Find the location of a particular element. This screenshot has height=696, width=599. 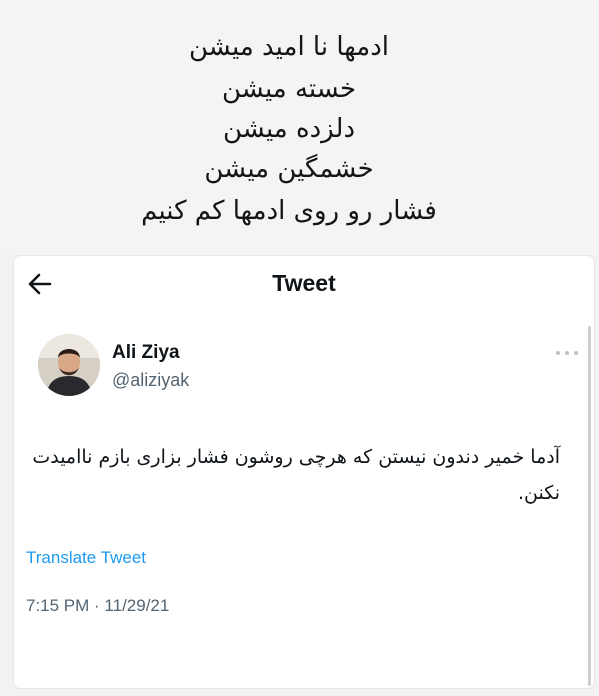

more-dots-icon is located at coordinates (567, 353).